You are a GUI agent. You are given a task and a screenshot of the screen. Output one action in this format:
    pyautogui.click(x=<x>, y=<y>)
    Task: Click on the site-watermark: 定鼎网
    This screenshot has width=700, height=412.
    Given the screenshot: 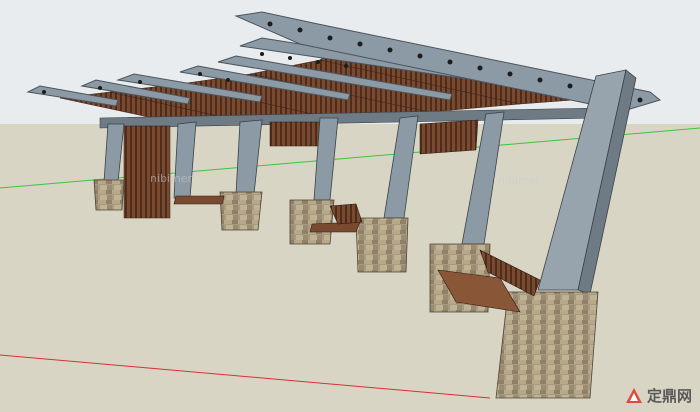 What is the action you would take?
    pyautogui.click(x=658, y=395)
    